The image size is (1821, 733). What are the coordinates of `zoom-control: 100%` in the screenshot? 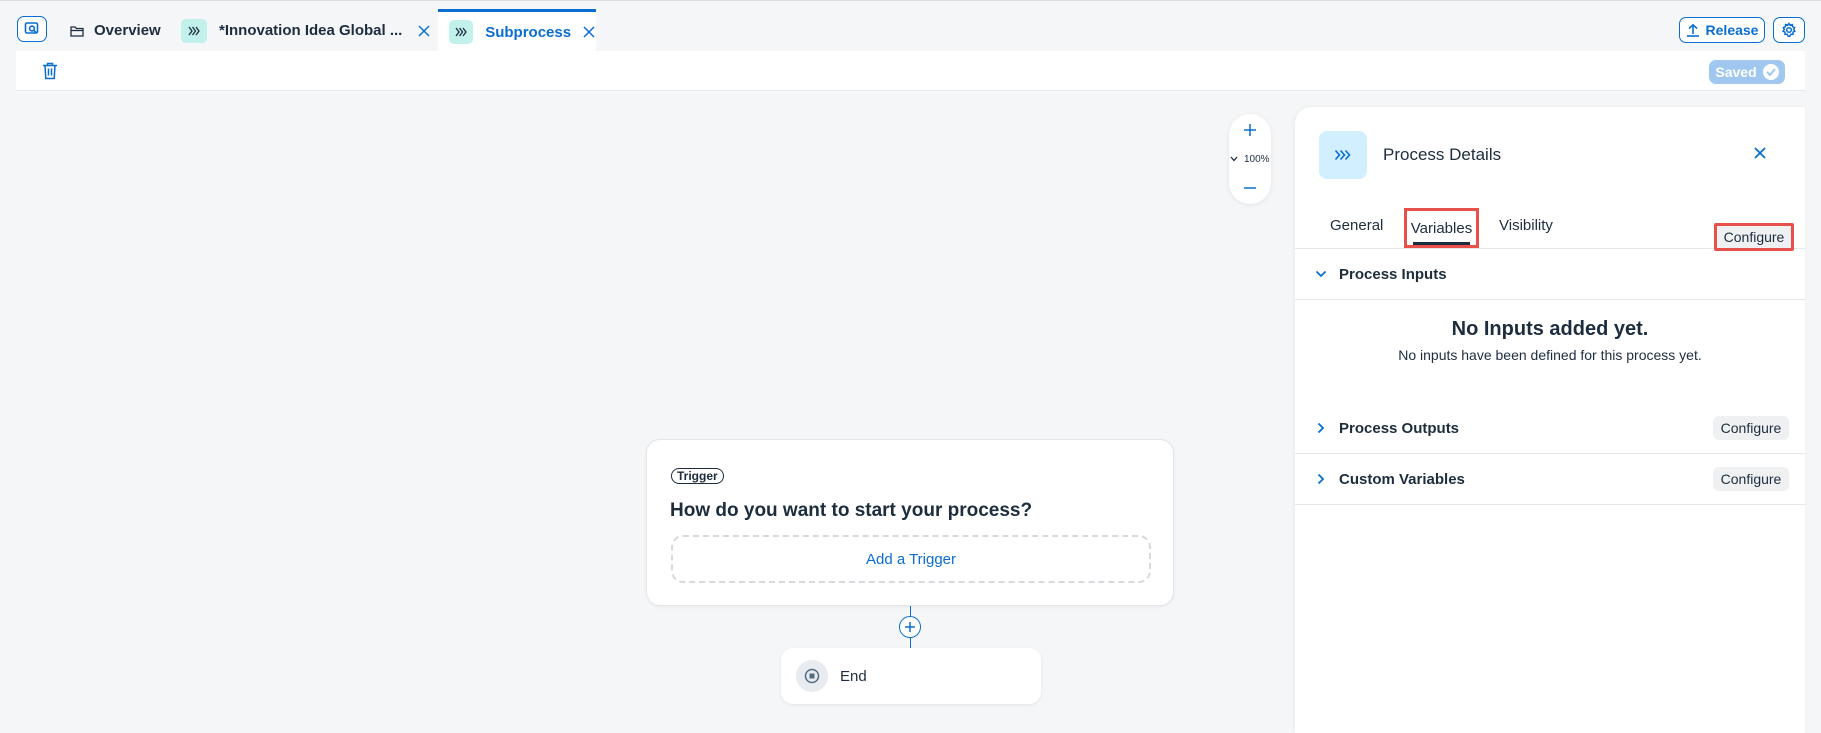 It's located at (1250, 159).